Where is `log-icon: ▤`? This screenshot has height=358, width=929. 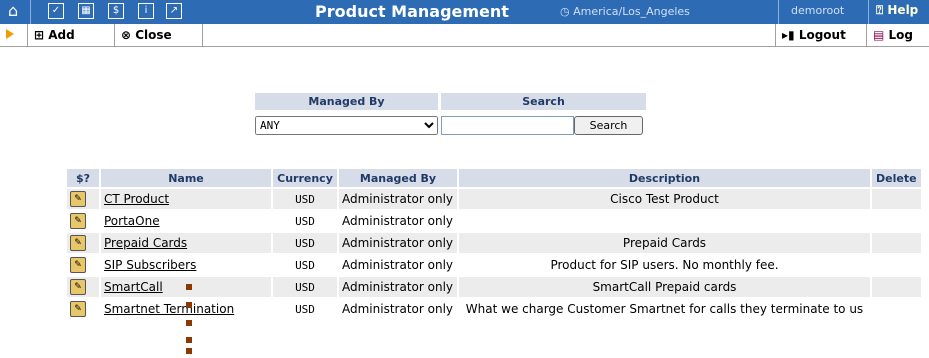
log-icon: ▤ is located at coordinates (881, 35).